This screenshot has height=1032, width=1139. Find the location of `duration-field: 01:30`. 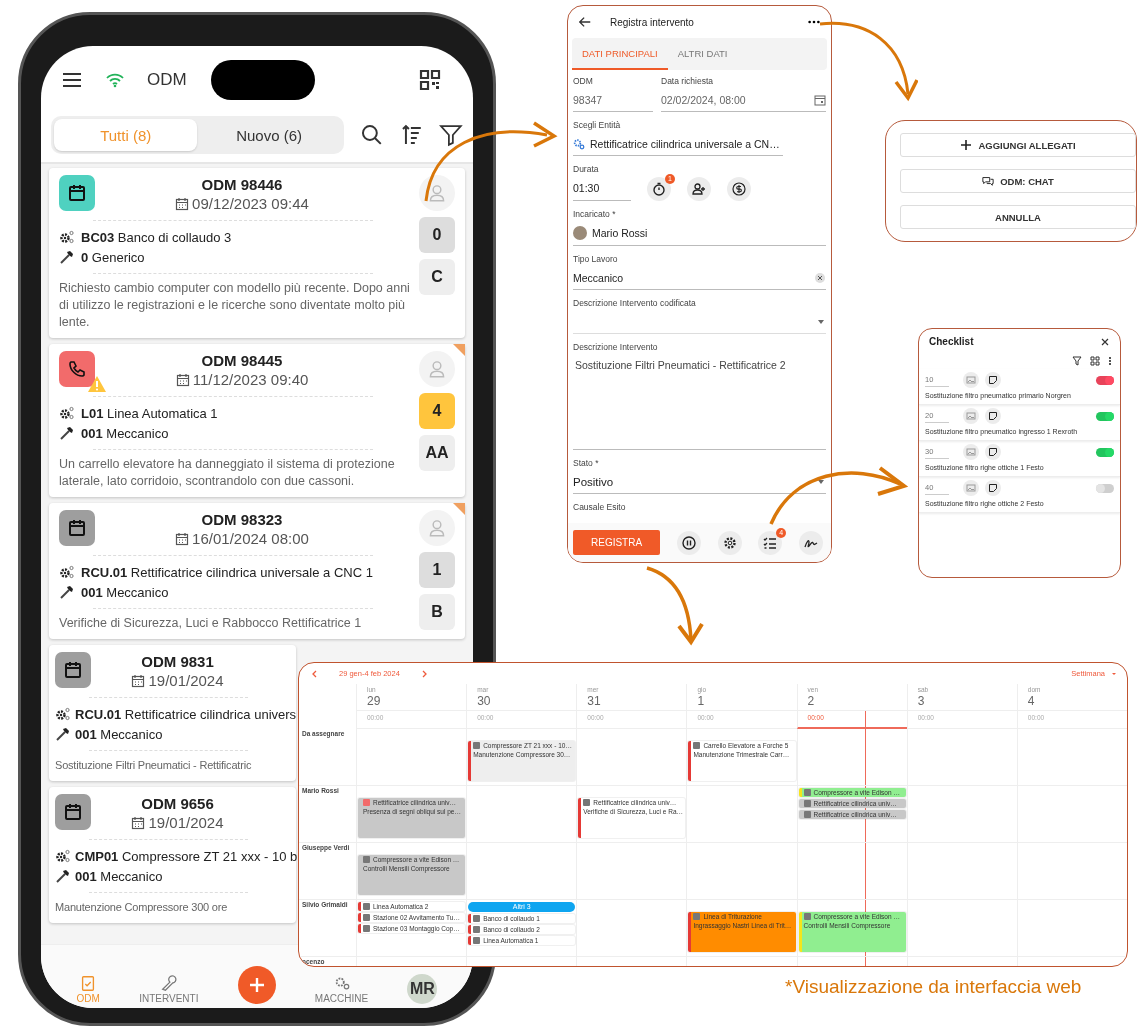

duration-field: 01:30 is located at coordinates (602, 189).